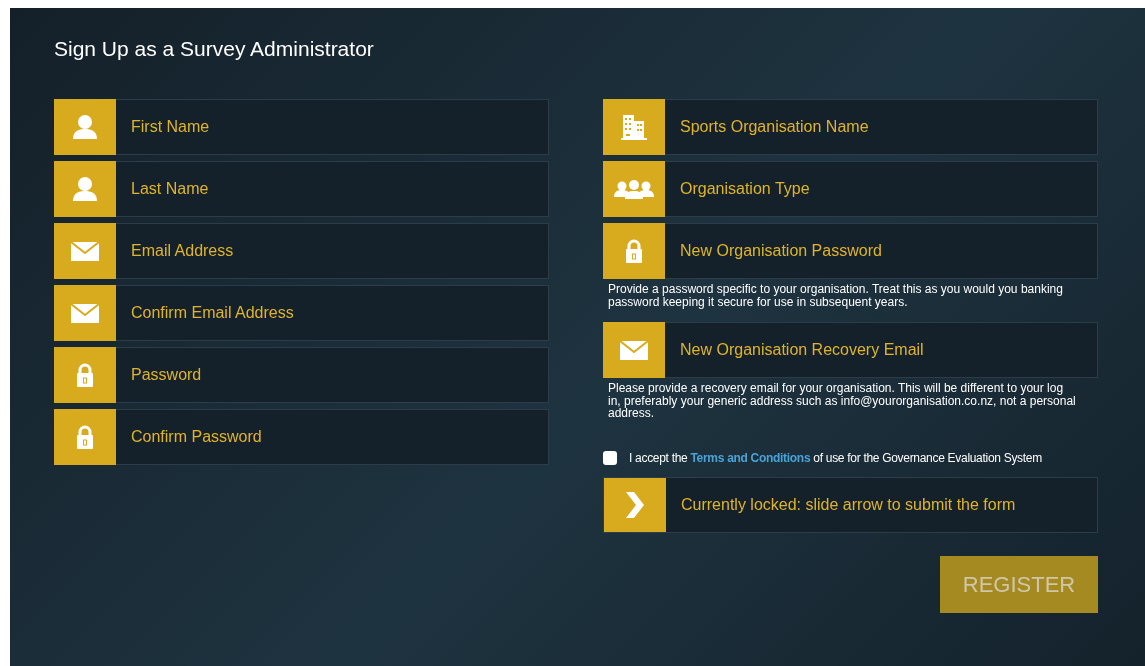 The image size is (1145, 666). I want to click on text-field: First Name, so click(332, 127).